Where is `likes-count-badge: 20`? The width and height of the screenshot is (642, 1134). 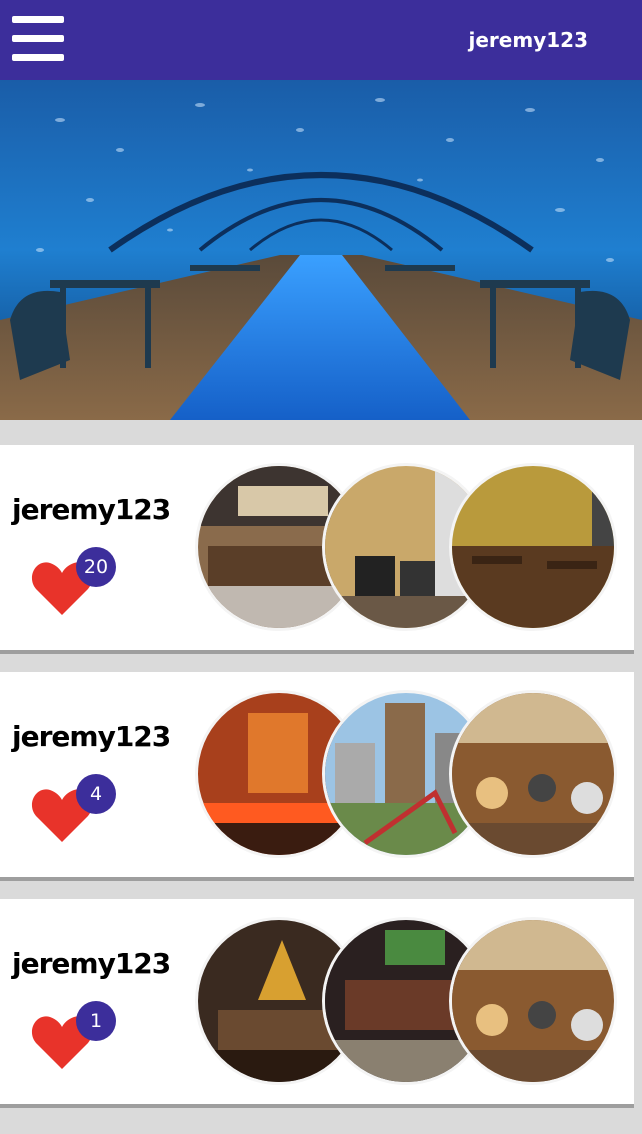 likes-count-badge: 20 is located at coordinates (96, 567).